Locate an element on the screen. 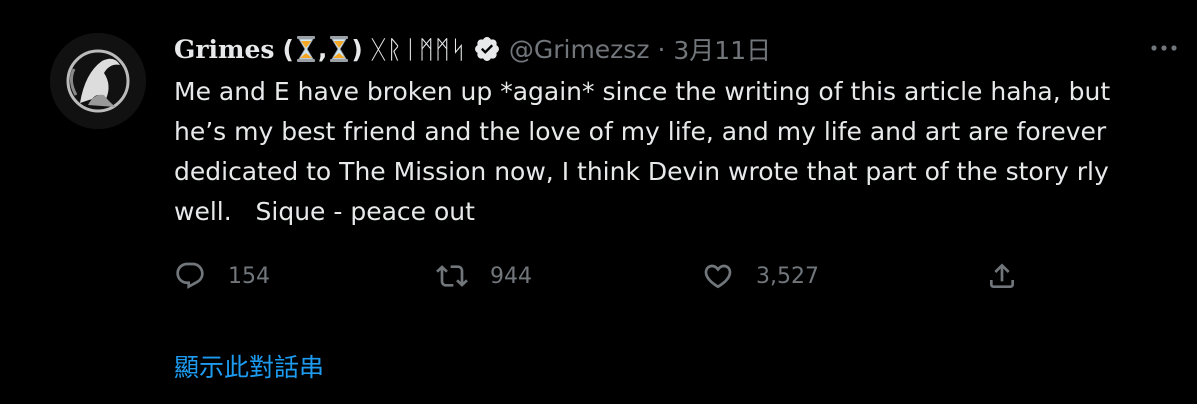 The width and height of the screenshot is (1197, 404). tweet-header: Grimes ( , ) ᚷᚱᛁᛗᛗᛋ @Grimezsz · 3月11日 is located at coordinates (472, 49).